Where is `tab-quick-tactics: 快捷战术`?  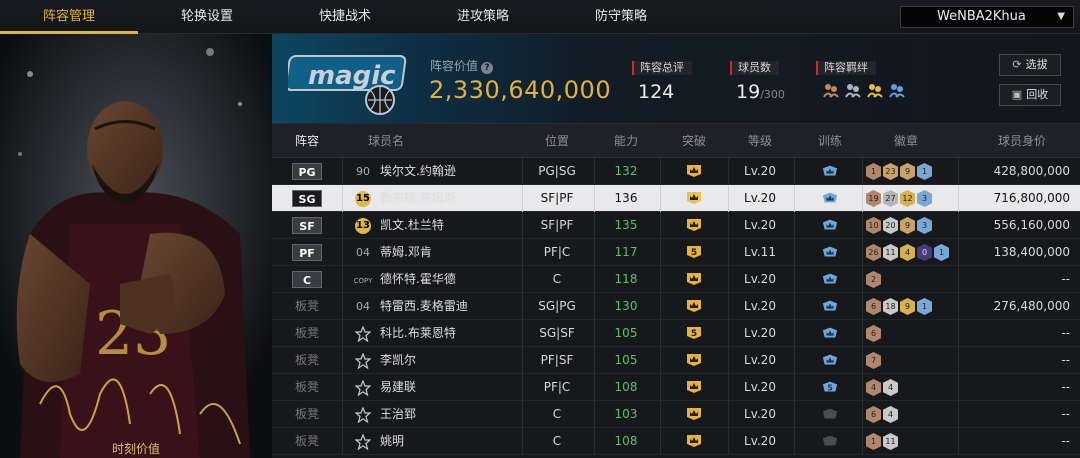
tab-quick-tactics: 快捷战术 is located at coordinates (345, 17).